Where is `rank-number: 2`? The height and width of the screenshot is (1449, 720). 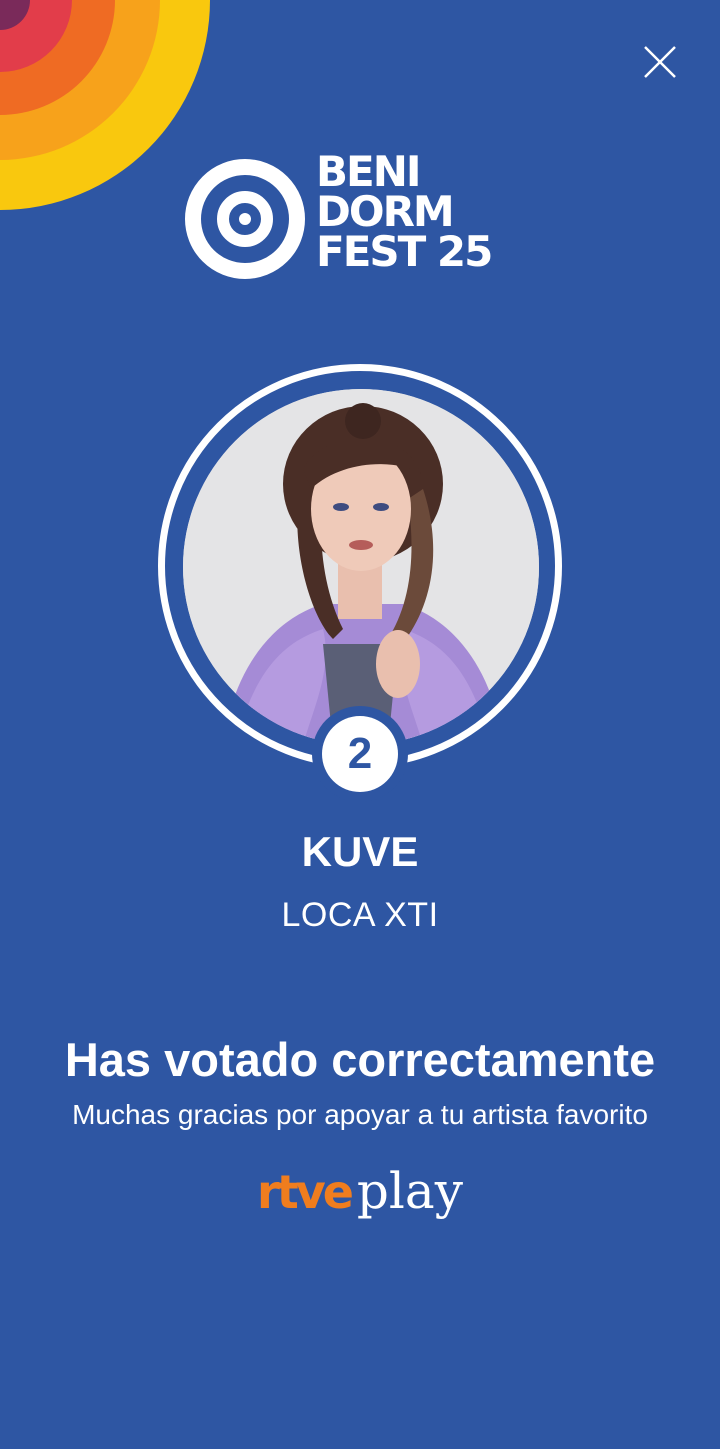
rank-number: 2 is located at coordinates (360, 754).